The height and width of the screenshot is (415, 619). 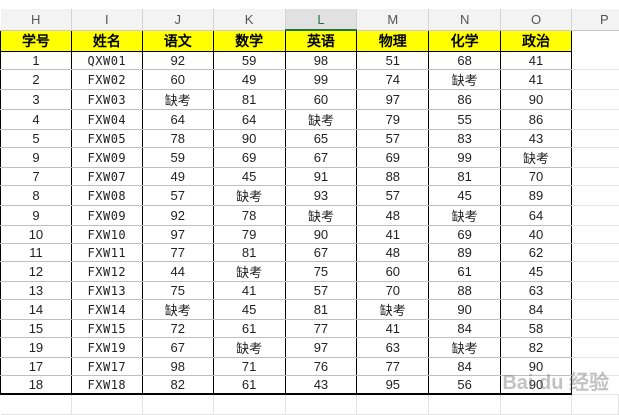 What do you see at coordinates (106, 234) in the screenshot?
I see `name-cell: FXW10` at bounding box center [106, 234].